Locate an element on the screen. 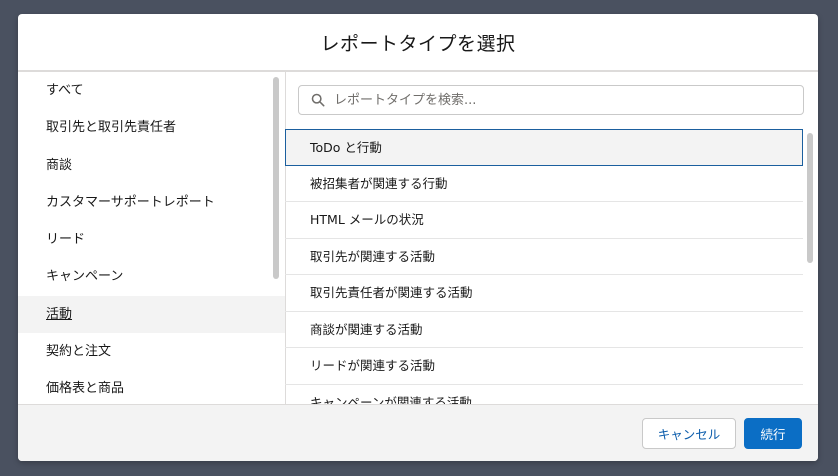  report-type-item-activities-opportunities: 商談が関連する活動 is located at coordinates (544, 330).